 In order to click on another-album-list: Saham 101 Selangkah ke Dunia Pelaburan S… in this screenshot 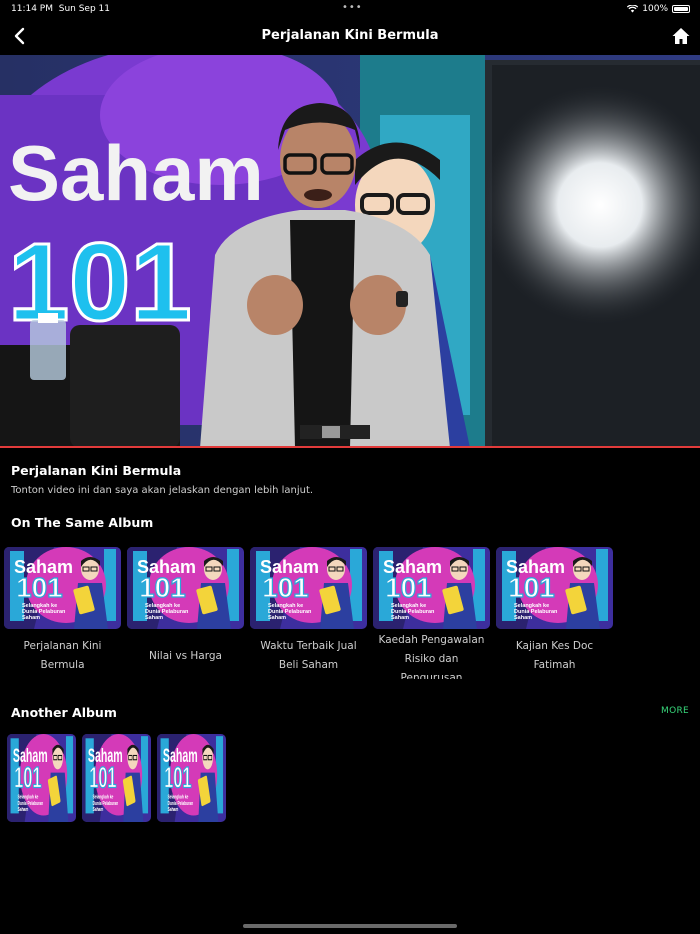, I will do `click(119, 778)`.